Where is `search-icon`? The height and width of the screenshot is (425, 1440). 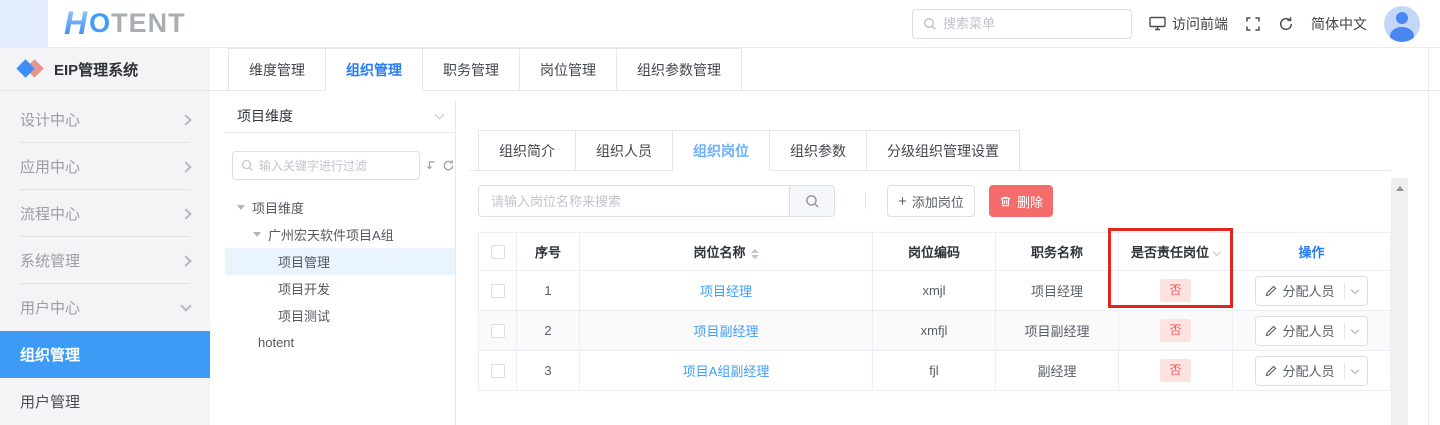
search-icon is located at coordinates (247, 165).